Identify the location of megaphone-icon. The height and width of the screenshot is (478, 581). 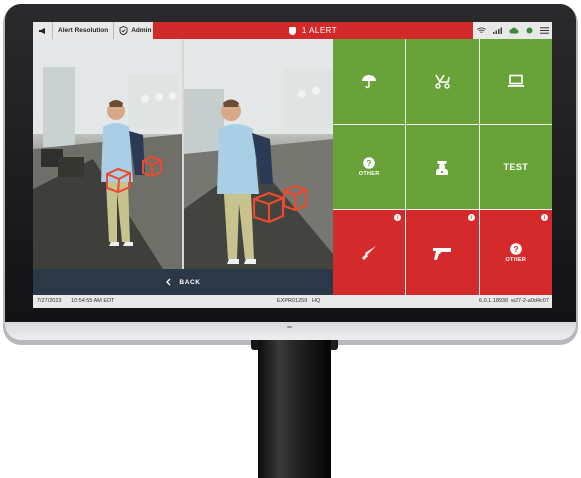
(42, 30).